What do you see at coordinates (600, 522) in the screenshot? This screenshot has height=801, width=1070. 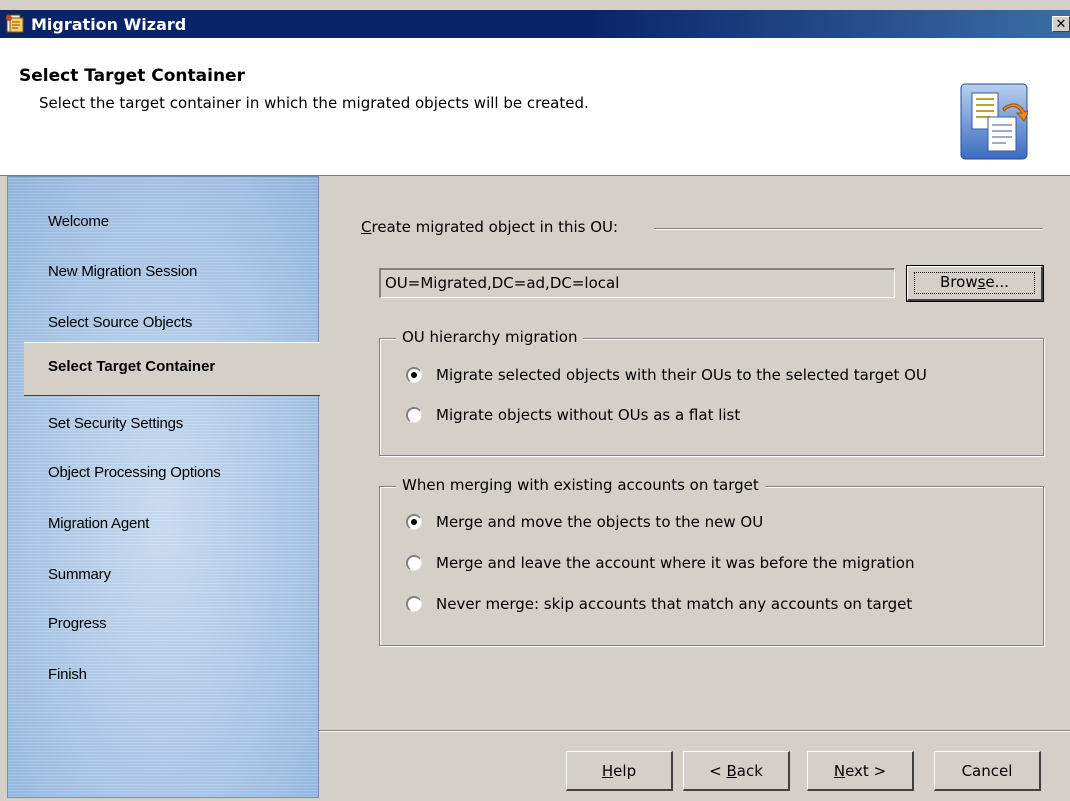 I see `radio-label: Merge and move the objects to the new OU` at bounding box center [600, 522].